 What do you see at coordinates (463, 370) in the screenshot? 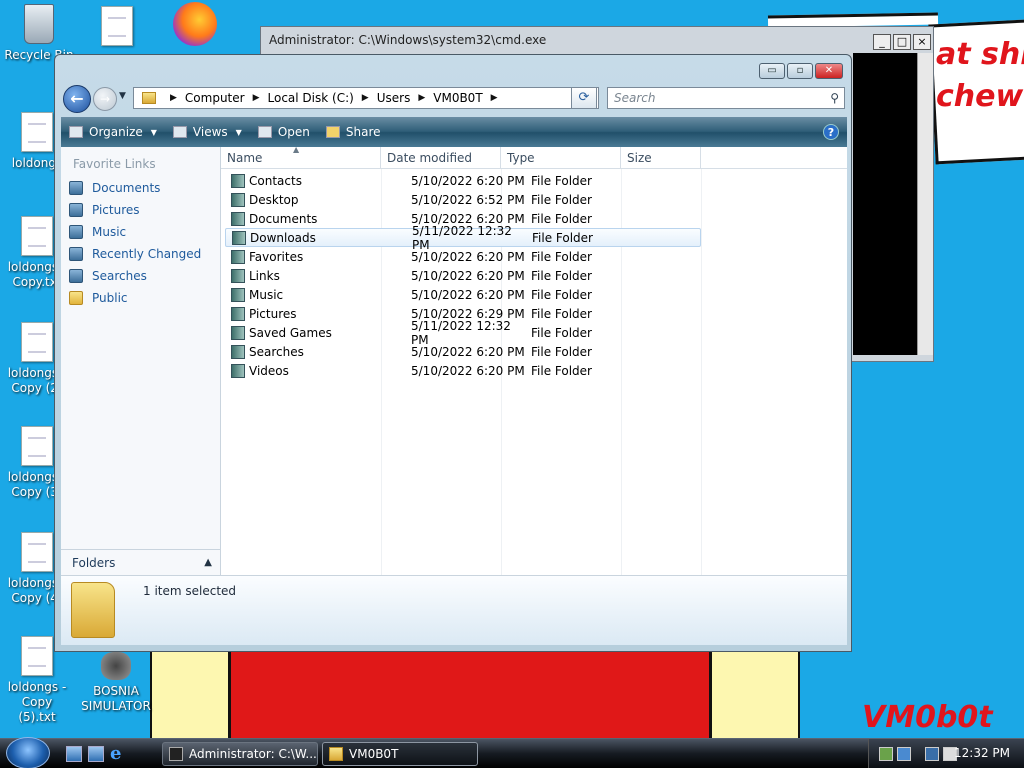
I see `table-row: Videos 5/10/2022 6:20 PM File Folder` at bounding box center [463, 370].